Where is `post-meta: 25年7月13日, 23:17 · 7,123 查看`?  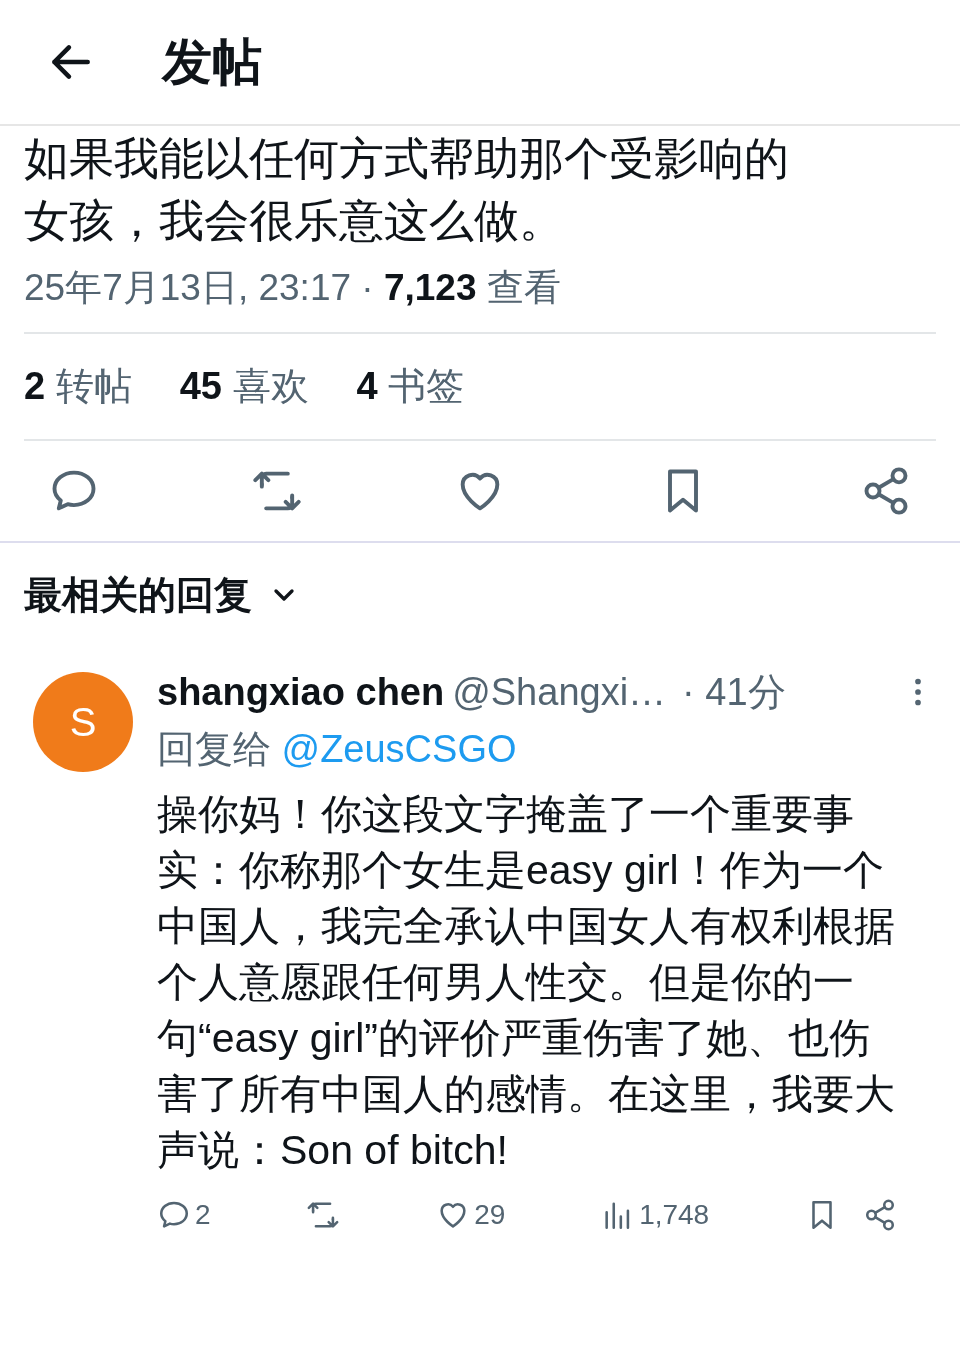 post-meta: 25年7月13日, 23:17 · 7,123 查看 is located at coordinates (293, 288).